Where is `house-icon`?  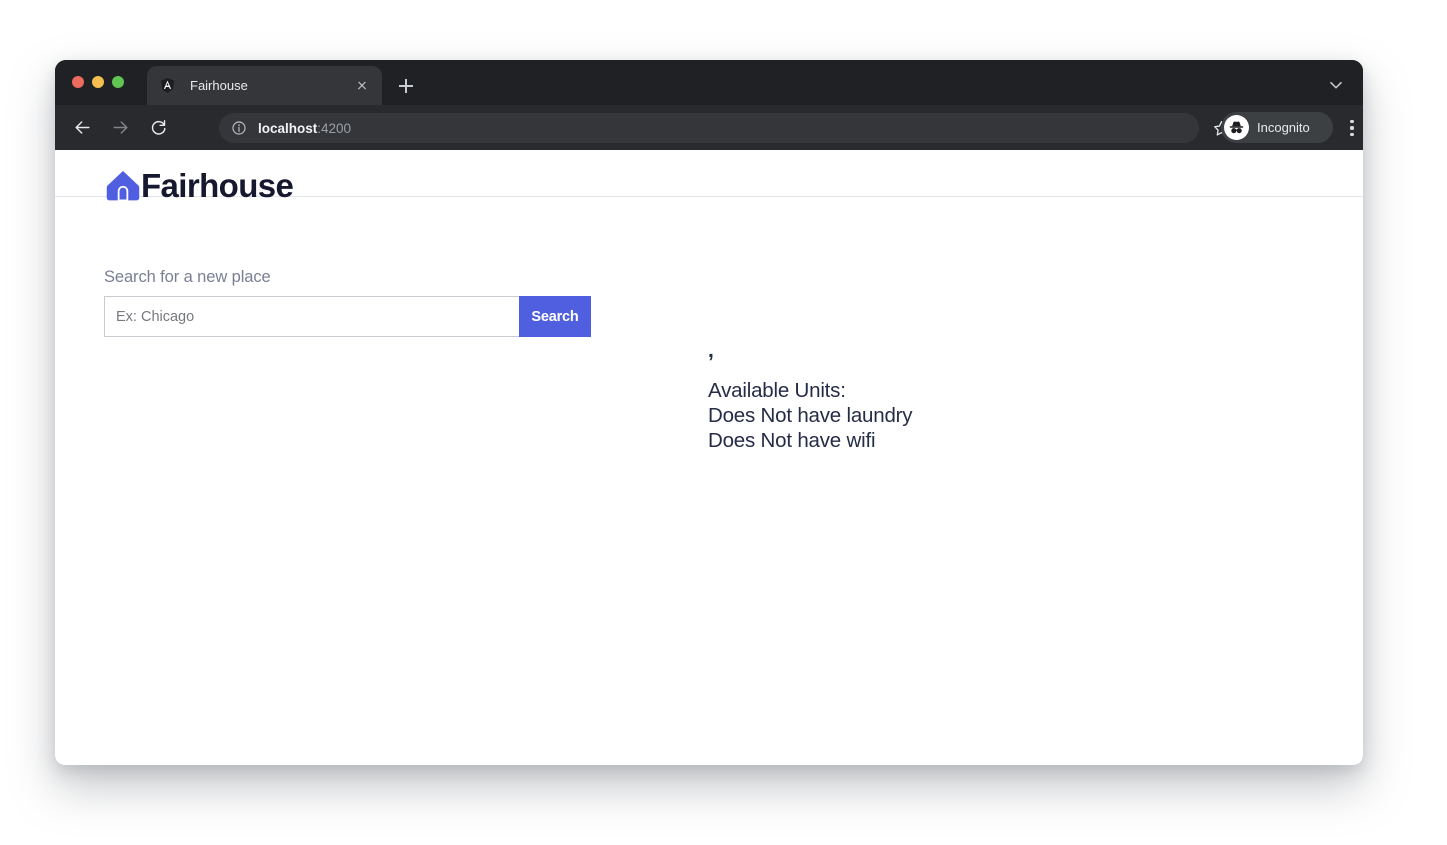 house-icon is located at coordinates (123, 186).